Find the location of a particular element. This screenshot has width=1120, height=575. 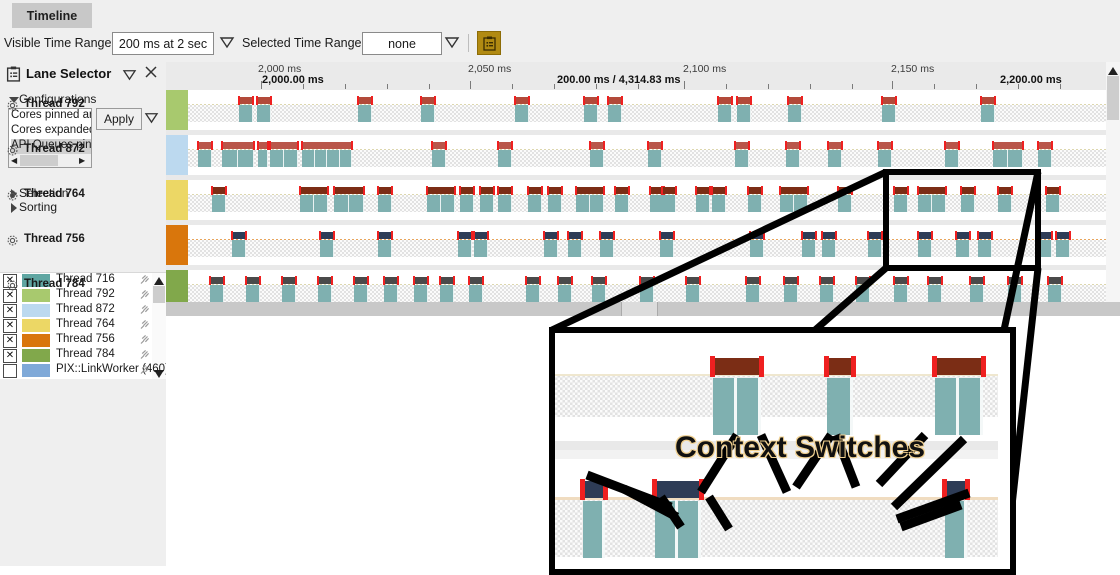

clipboard-button is located at coordinates (489, 43).